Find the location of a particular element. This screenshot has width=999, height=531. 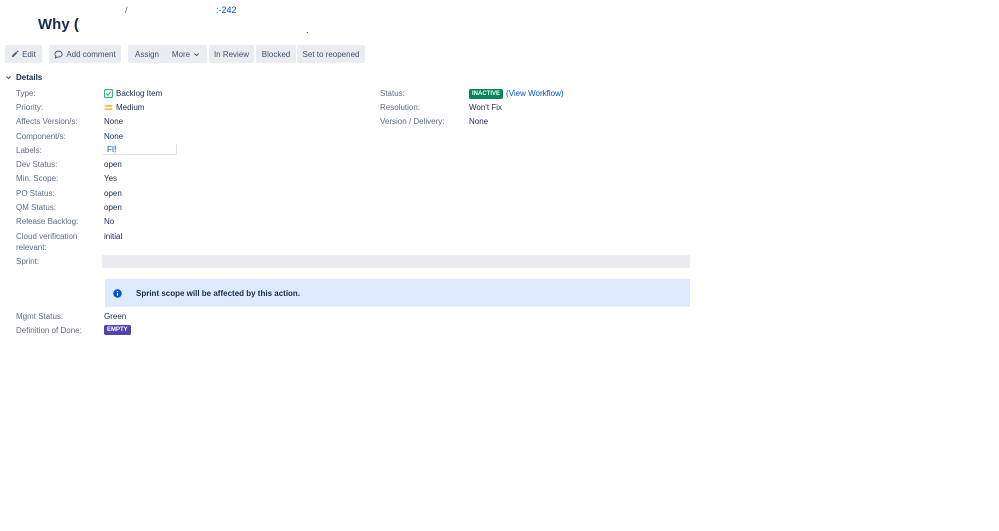

release-backlog-label: Release Backlog: is located at coordinates (47, 221).